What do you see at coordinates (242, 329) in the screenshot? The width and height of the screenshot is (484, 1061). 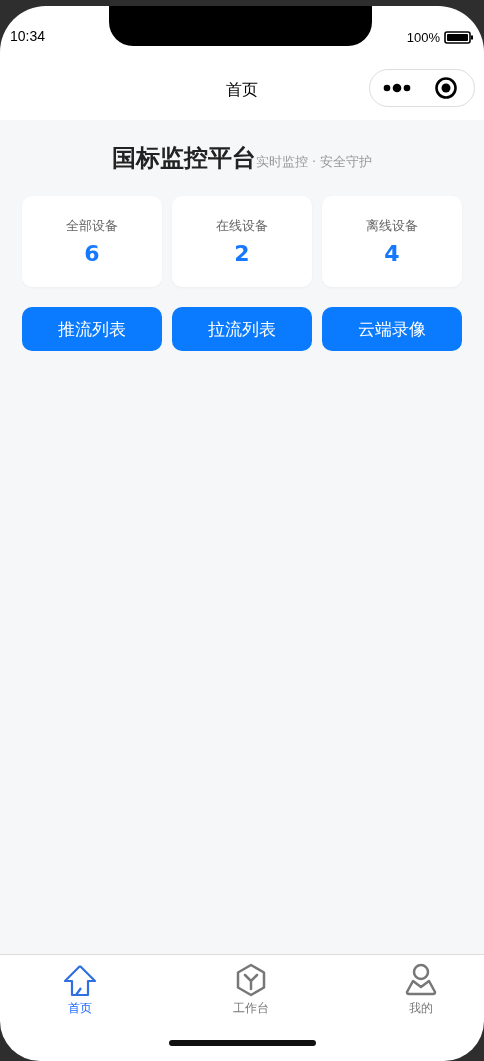 I see `action-button: 拉流列表` at bounding box center [242, 329].